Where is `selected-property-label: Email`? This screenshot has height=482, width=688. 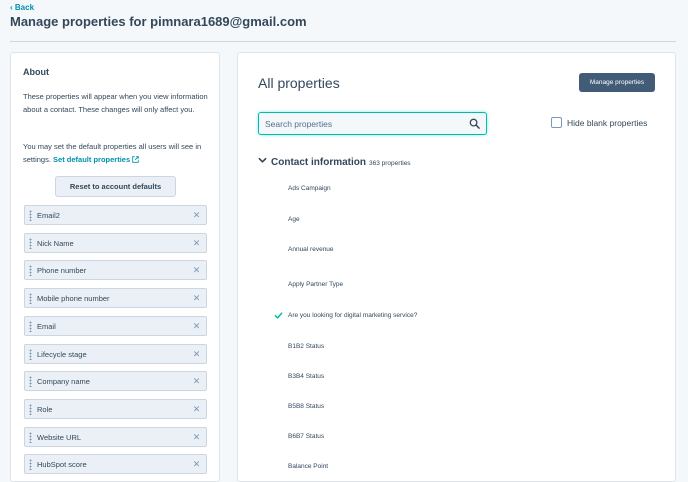
selected-property-label: Email is located at coordinates (46, 326).